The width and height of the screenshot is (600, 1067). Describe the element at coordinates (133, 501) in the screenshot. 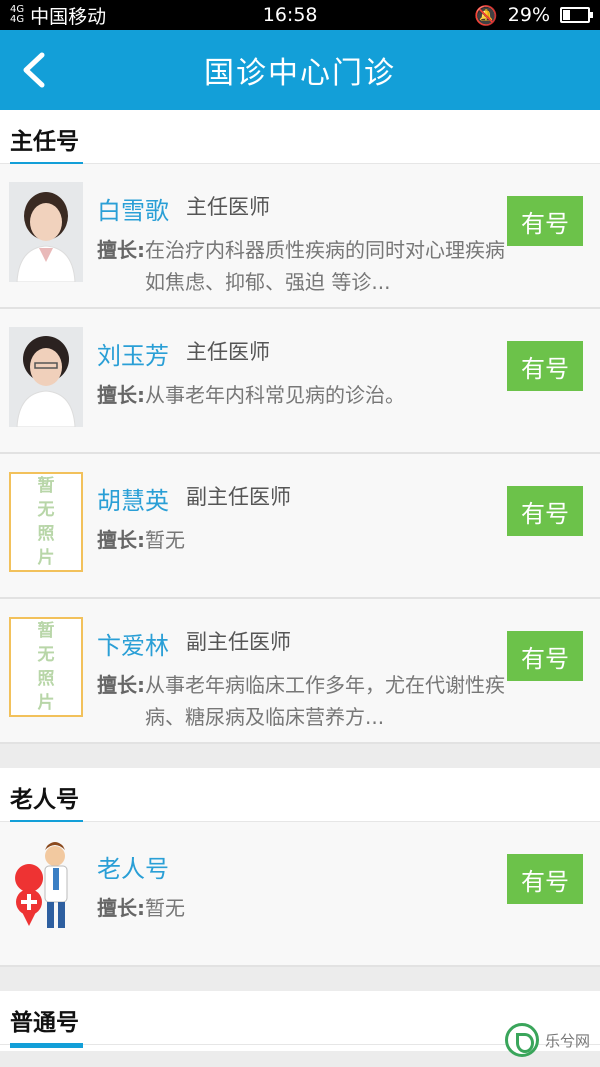

I see `doctor-name: 胡慧英` at that location.